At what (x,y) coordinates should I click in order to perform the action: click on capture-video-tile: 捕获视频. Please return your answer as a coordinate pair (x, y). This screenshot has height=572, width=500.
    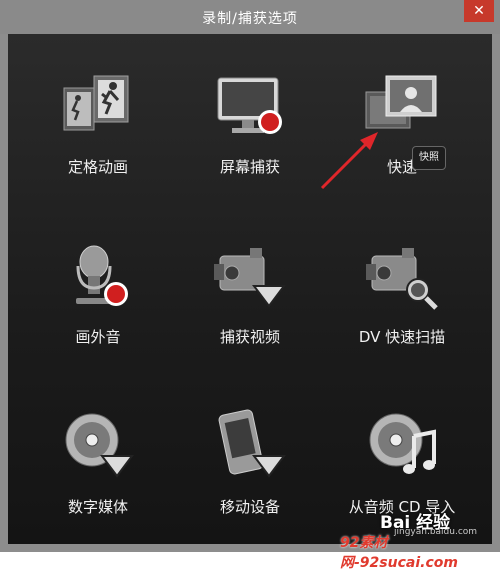
    Looking at the image, I should click on (250, 296).